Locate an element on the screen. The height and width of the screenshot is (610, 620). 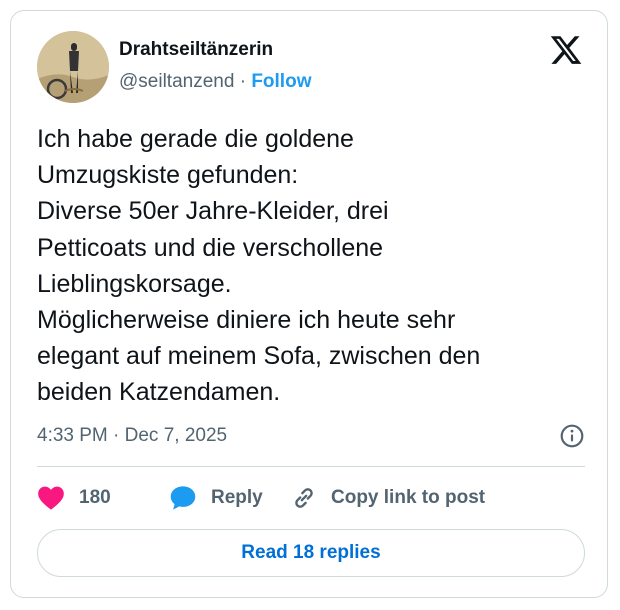
copy-link-button: Copy link to post is located at coordinates (388, 498).